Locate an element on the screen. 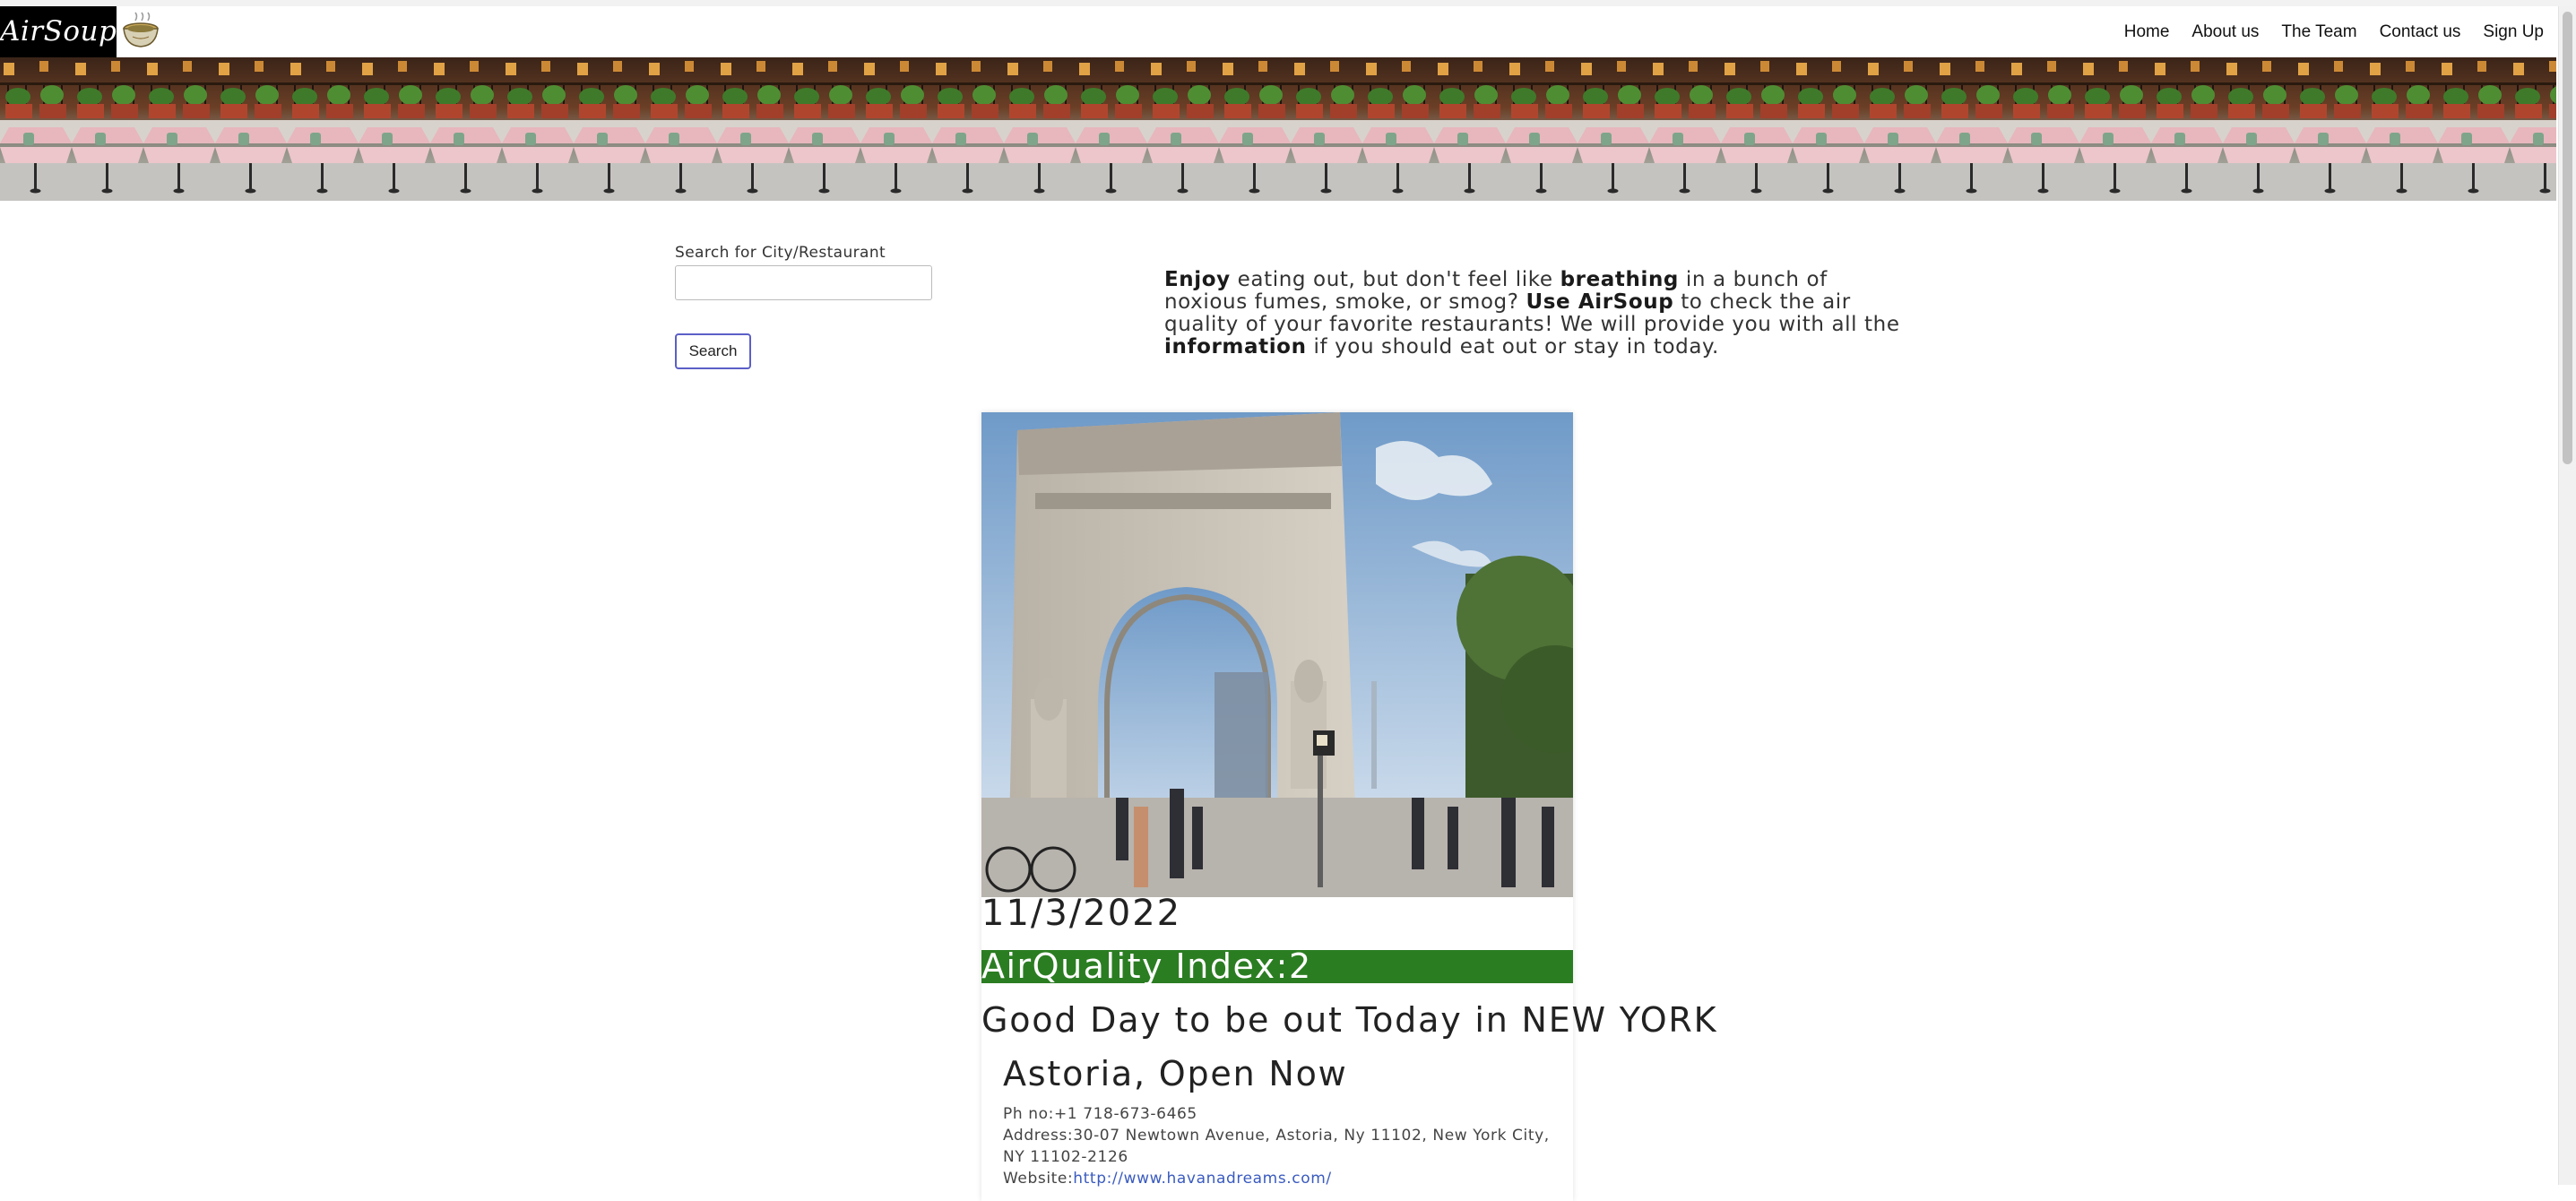  phone-value: +1 718-673-6465 is located at coordinates (1125, 1114).